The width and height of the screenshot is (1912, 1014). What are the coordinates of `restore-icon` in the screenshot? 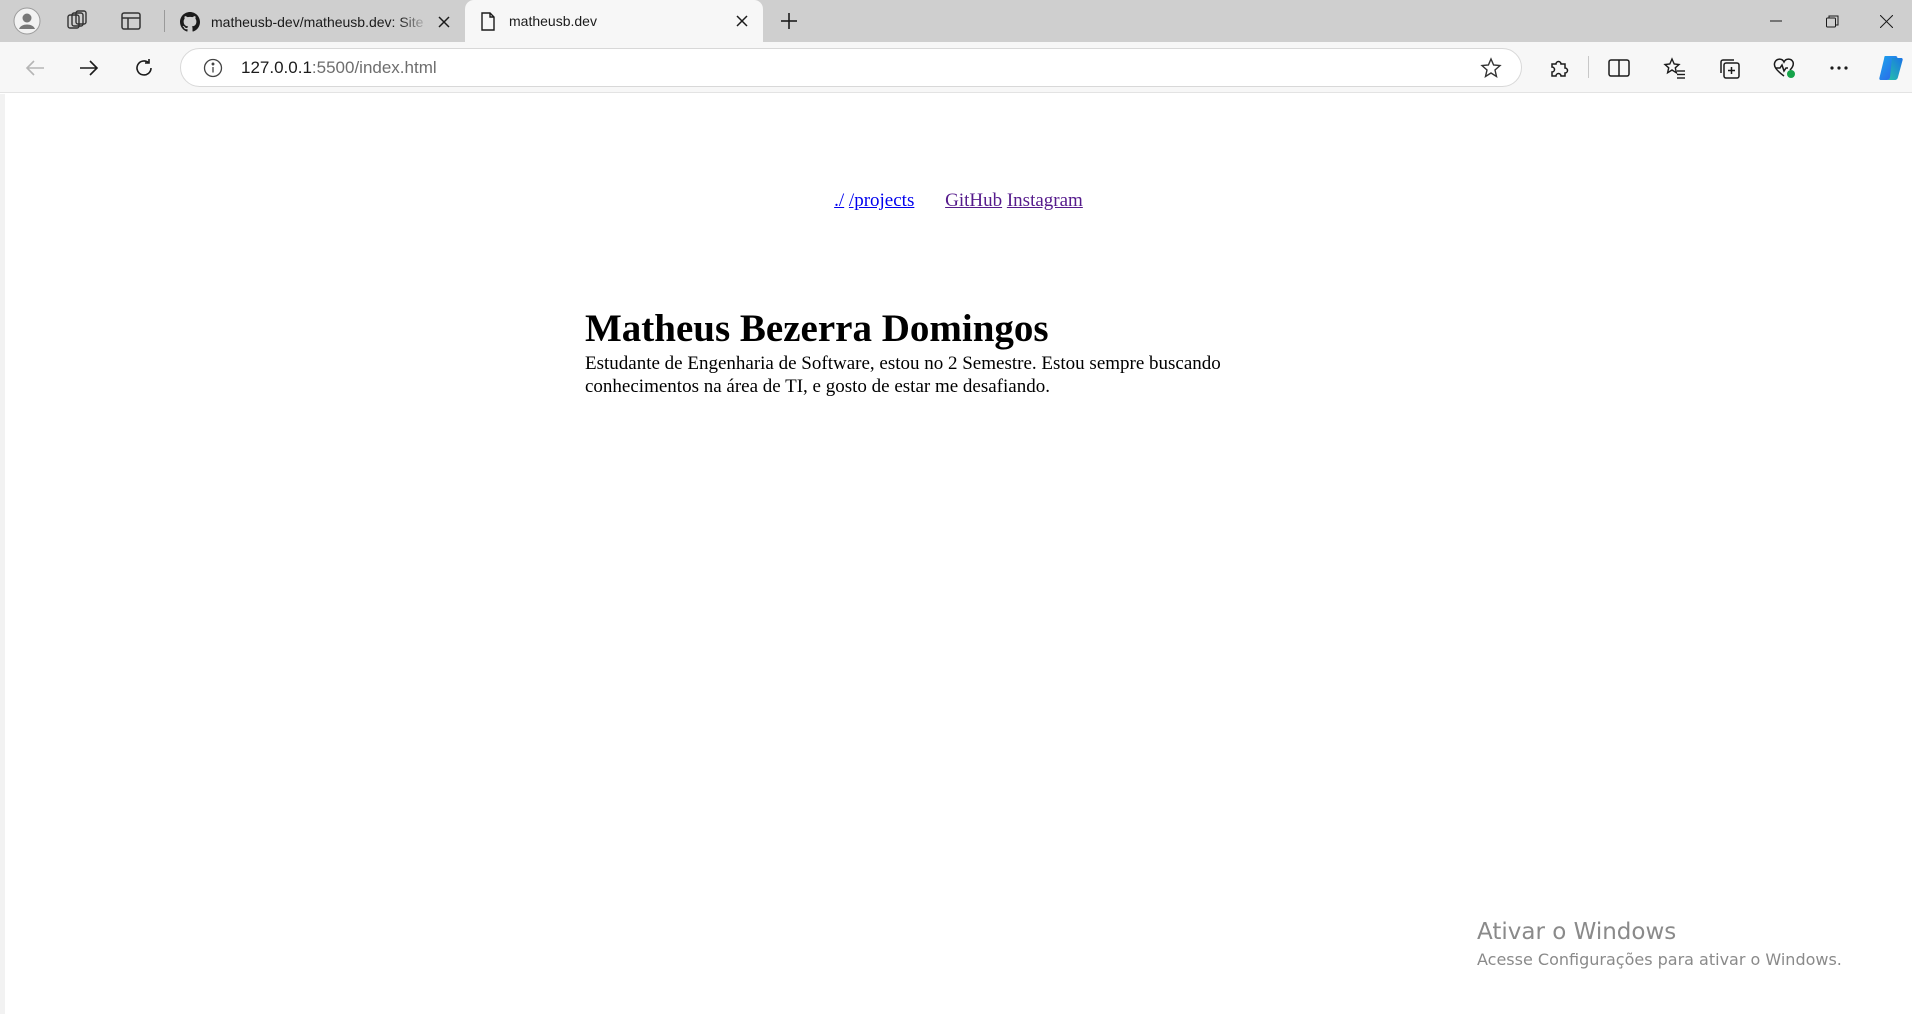 It's located at (1831, 21).